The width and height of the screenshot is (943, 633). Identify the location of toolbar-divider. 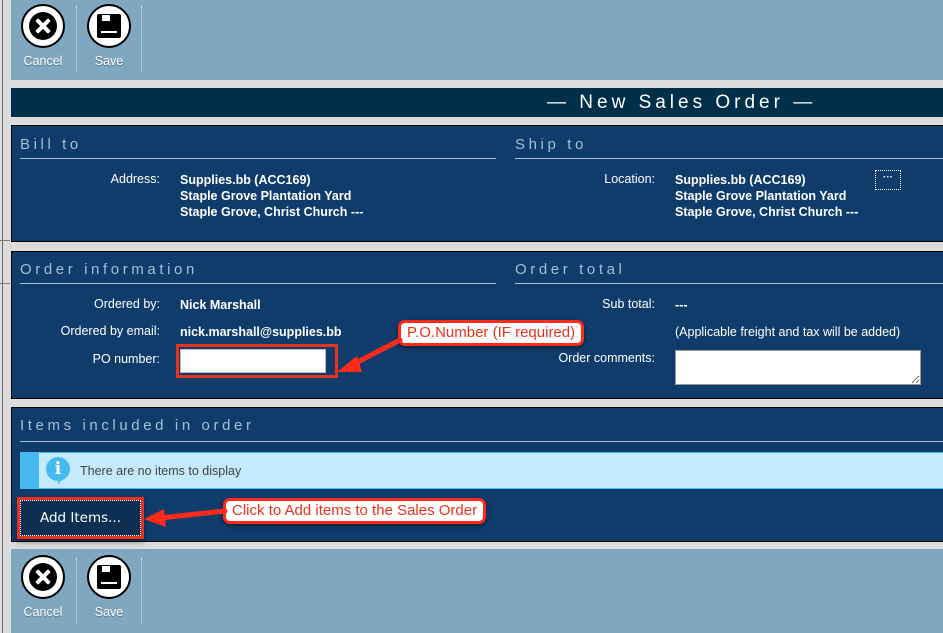
(141, 591).